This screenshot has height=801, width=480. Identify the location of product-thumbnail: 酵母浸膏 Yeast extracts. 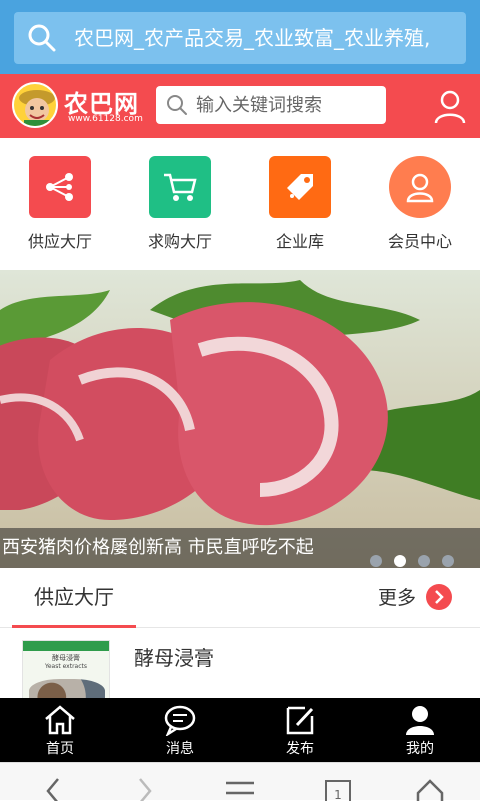
(66, 669).